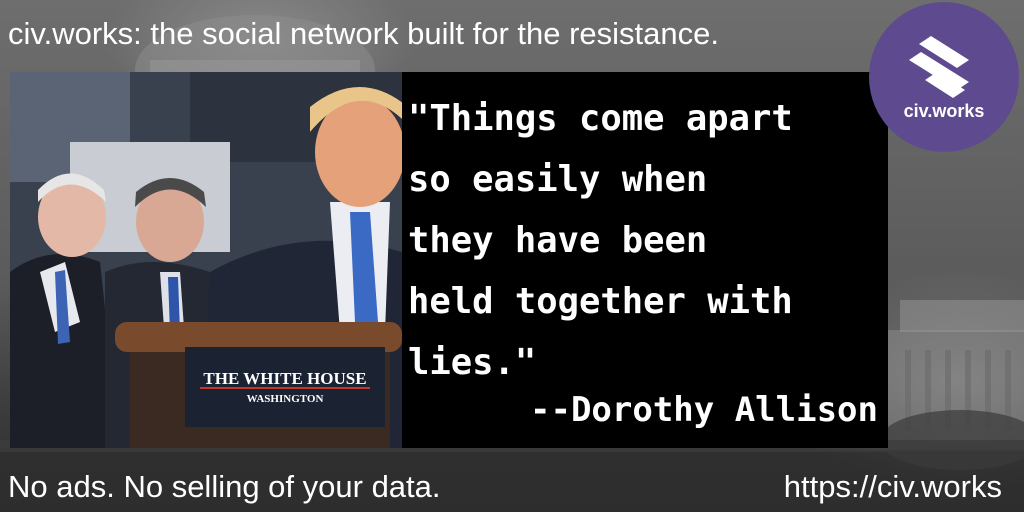 The width and height of the screenshot is (1024, 512). Describe the element at coordinates (284, 378) in the screenshot. I see `podium-sign-title: THE WHITE HOUSE` at that location.